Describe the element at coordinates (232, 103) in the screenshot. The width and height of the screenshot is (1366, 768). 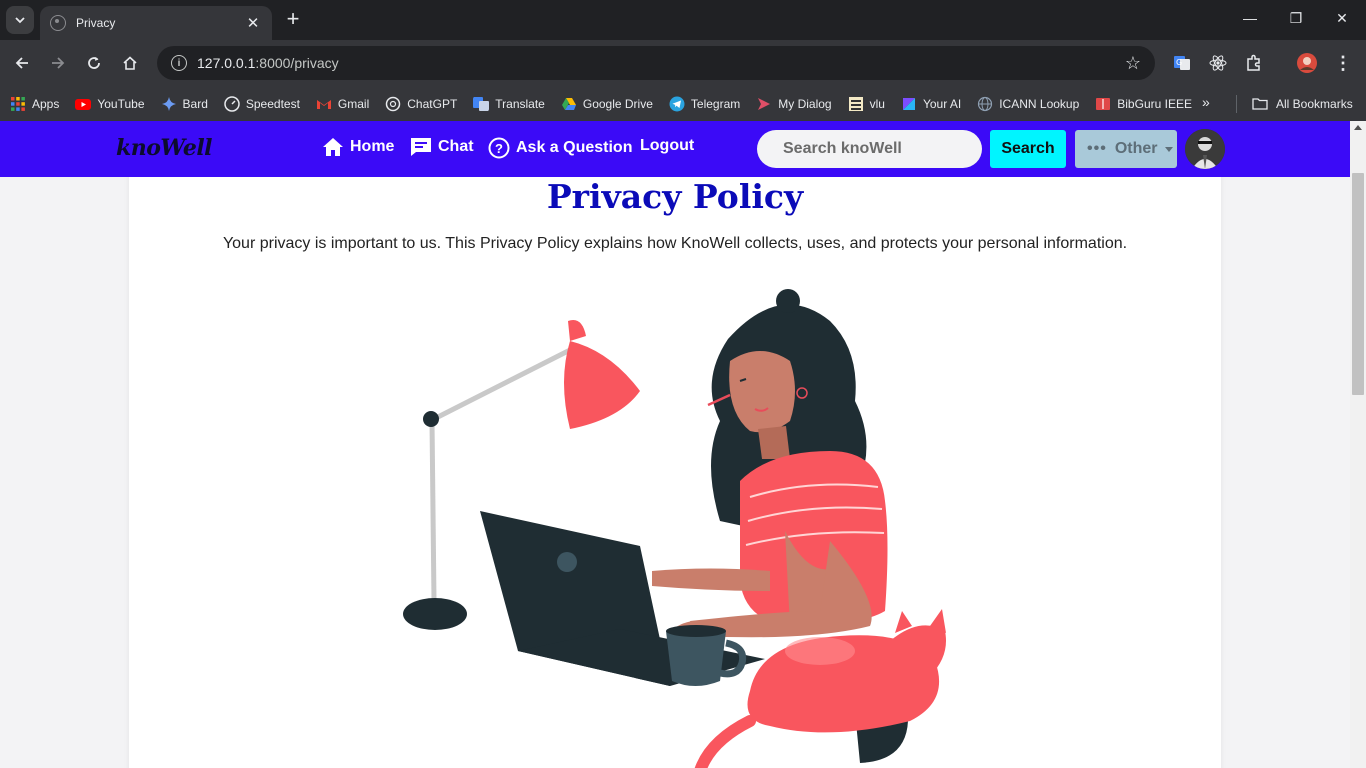
I see `speedtest-icon` at that location.